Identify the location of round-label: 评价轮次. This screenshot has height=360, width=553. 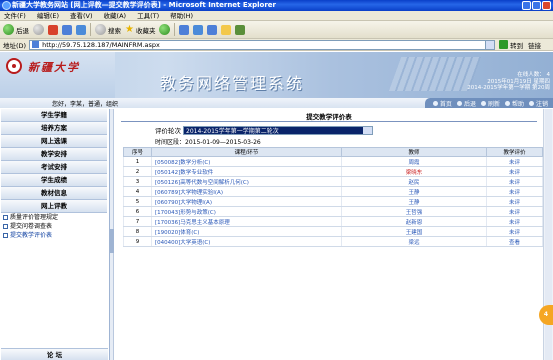
(168, 131).